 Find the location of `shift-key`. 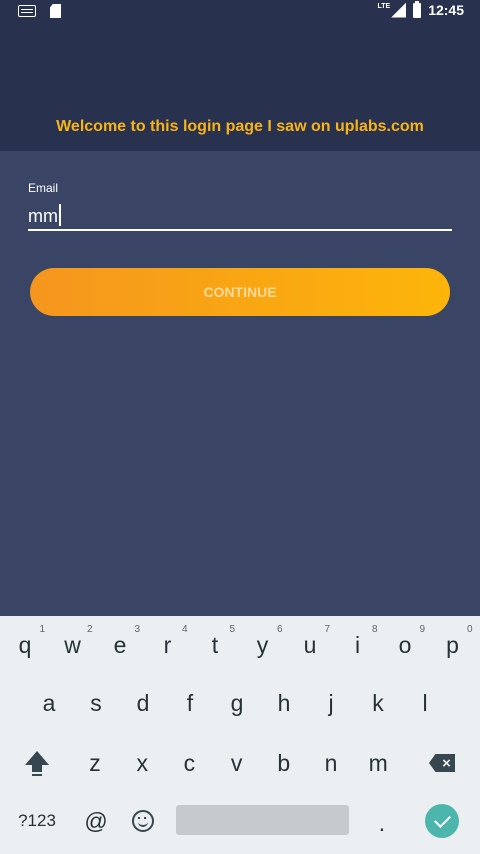

shift-key is located at coordinates (37, 763).